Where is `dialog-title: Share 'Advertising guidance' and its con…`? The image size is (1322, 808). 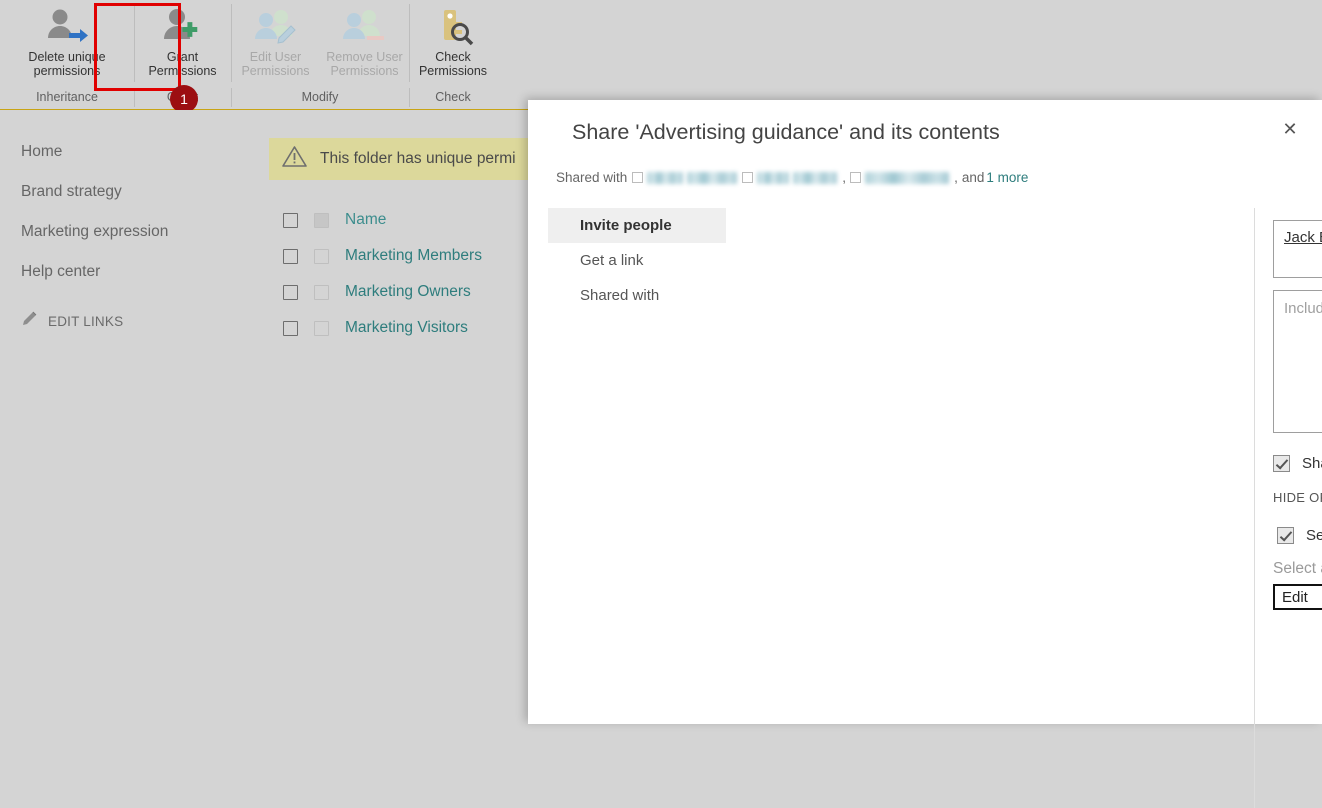 dialog-title: Share 'Advertising guidance' and its con… is located at coordinates (786, 132).